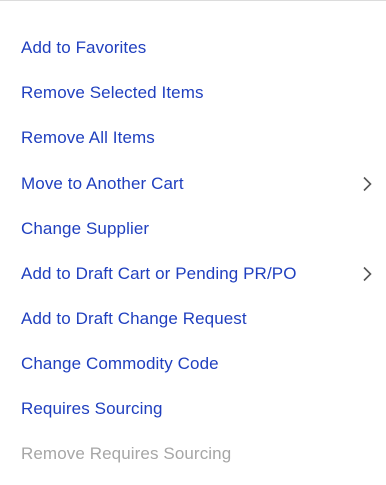 This screenshot has width=386, height=485. What do you see at coordinates (193, 184) in the screenshot?
I see `menu-item-move-to-another-cart: Move to Another Cart` at bounding box center [193, 184].